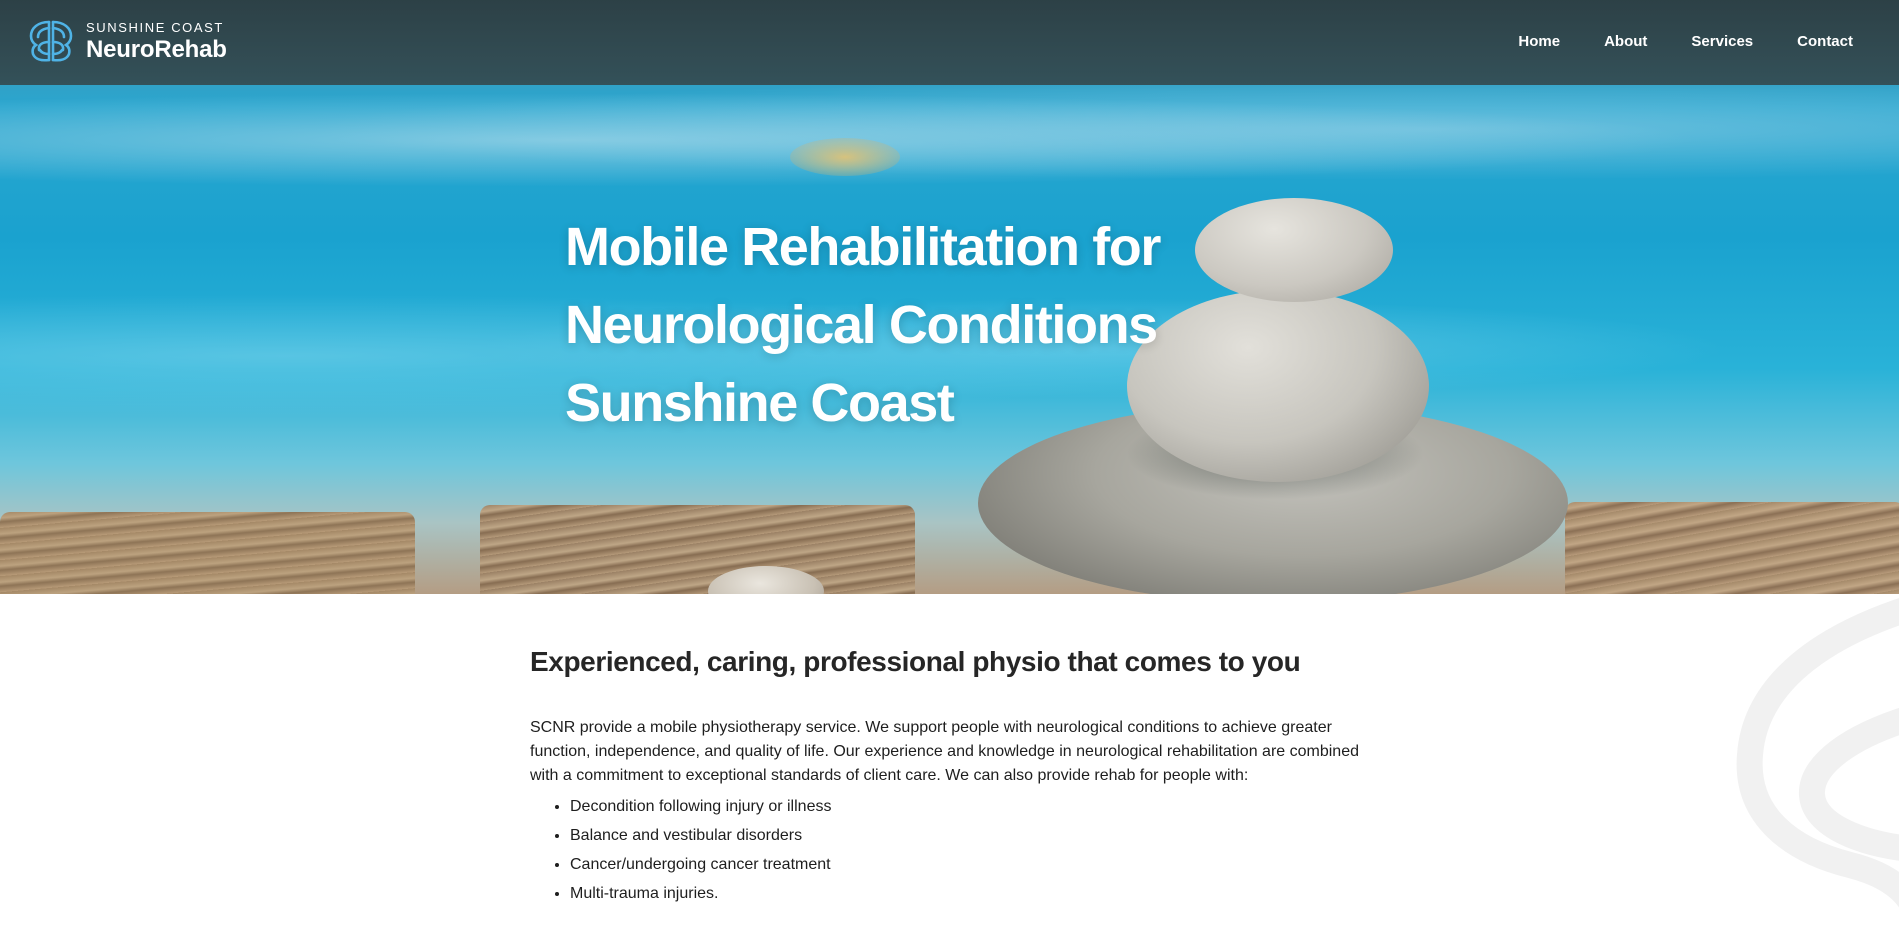  What do you see at coordinates (965, 864) in the screenshot?
I see `list-item: Cancer/undergoing cancer treatment` at bounding box center [965, 864].